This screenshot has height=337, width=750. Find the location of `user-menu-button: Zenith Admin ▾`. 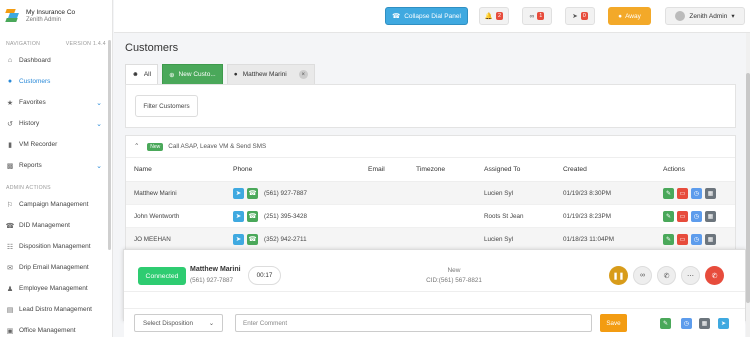

user-menu-button: Zenith Admin ▾ is located at coordinates (705, 16).